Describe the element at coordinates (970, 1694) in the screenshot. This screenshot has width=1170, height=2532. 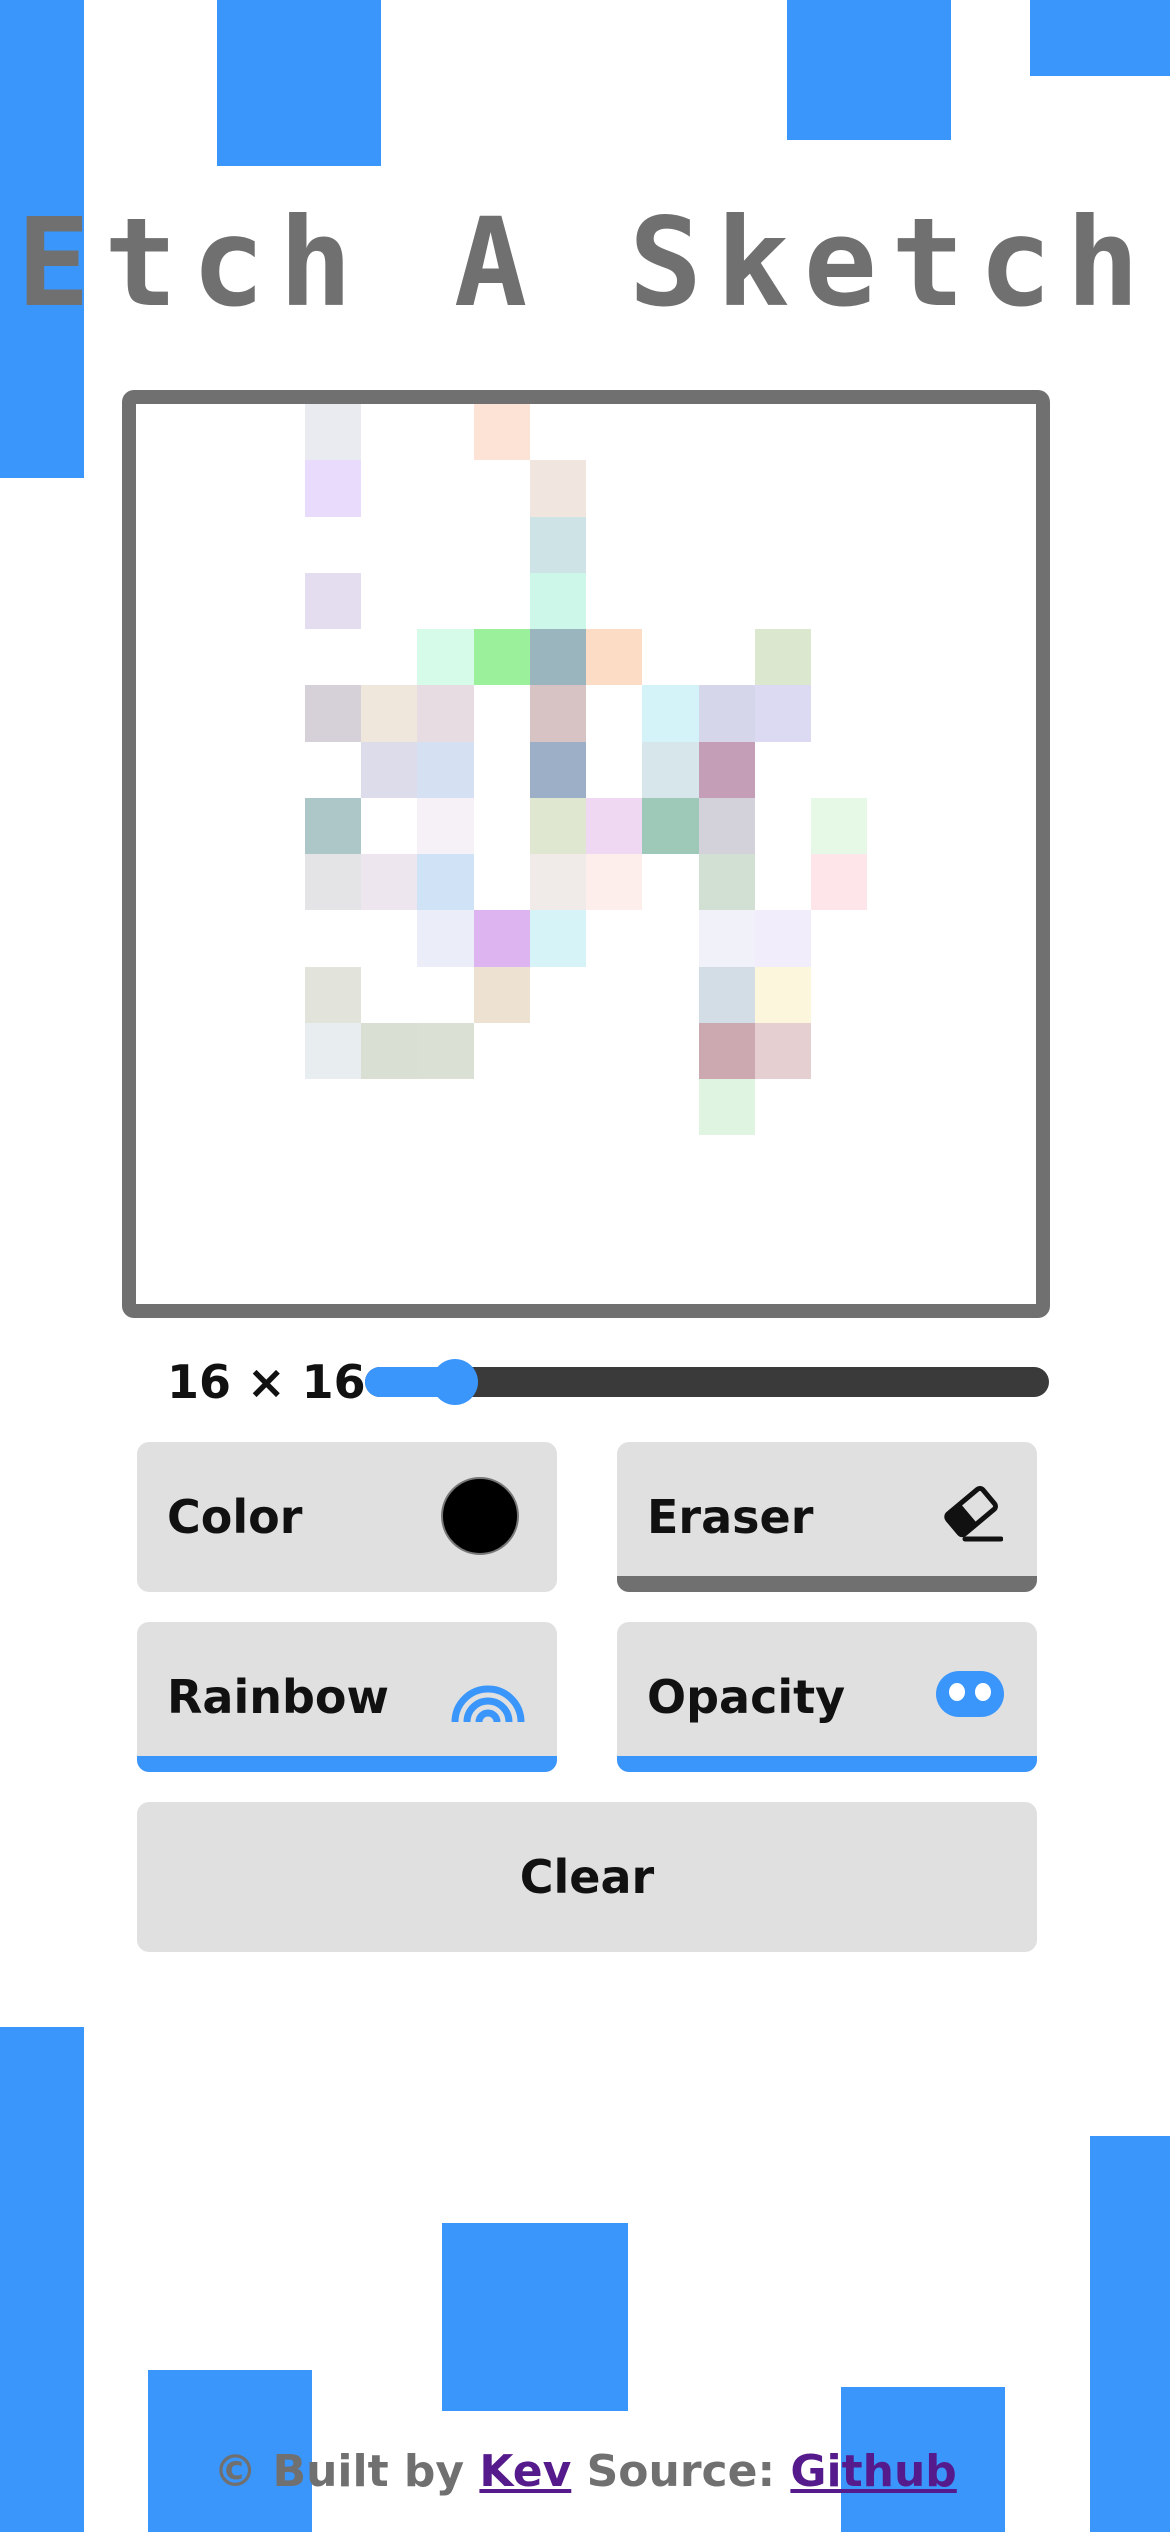
I see `mask-icon` at that location.